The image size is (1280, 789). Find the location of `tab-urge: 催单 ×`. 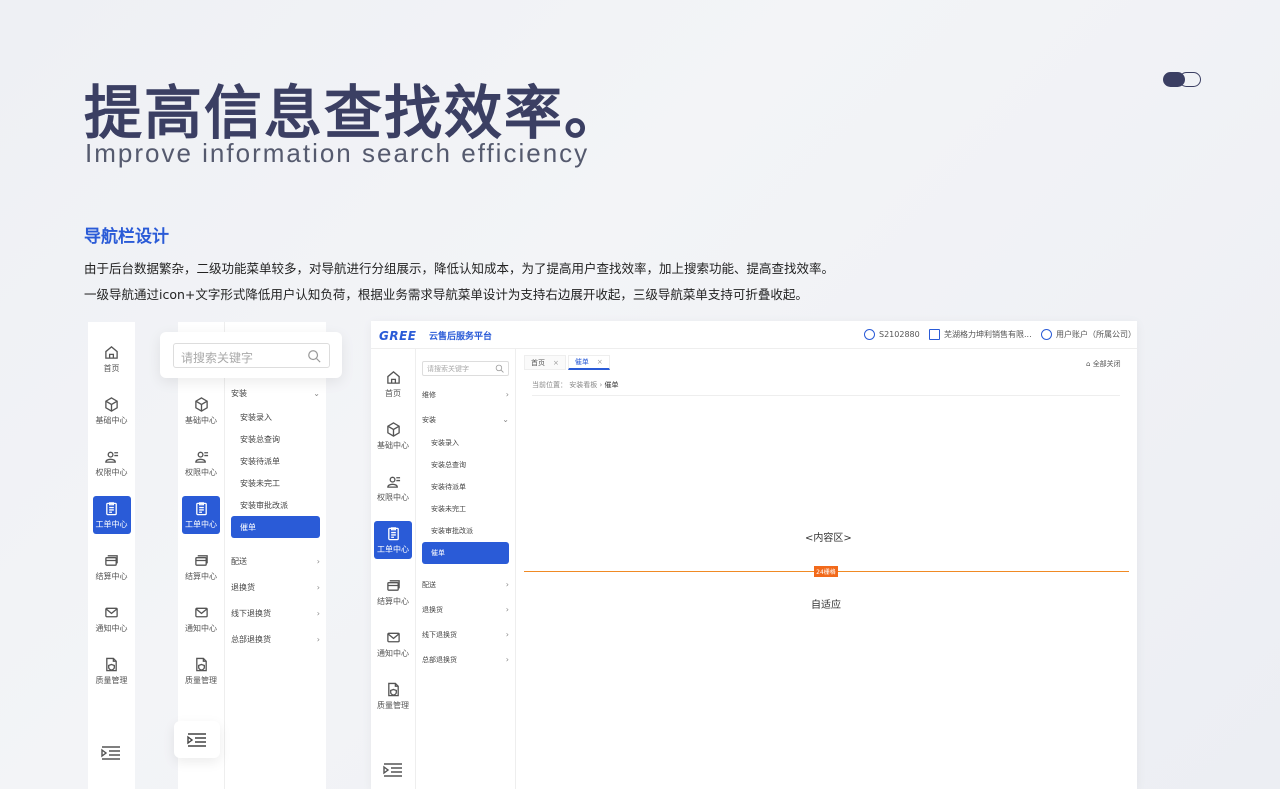

tab-urge: 催单 × is located at coordinates (588, 362).